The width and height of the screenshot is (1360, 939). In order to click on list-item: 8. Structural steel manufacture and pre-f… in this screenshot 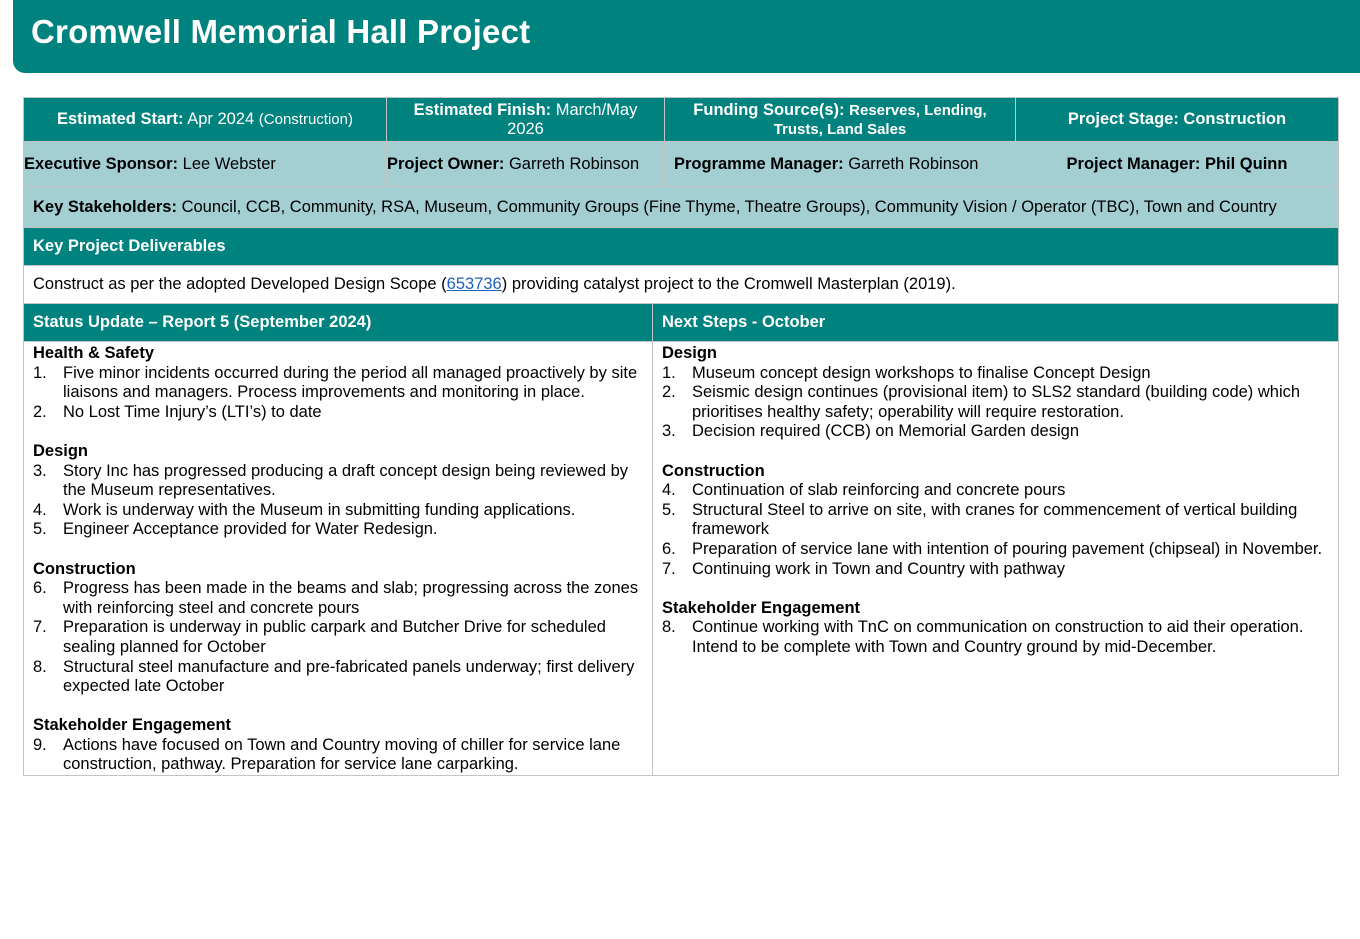, I will do `click(338, 677)`.